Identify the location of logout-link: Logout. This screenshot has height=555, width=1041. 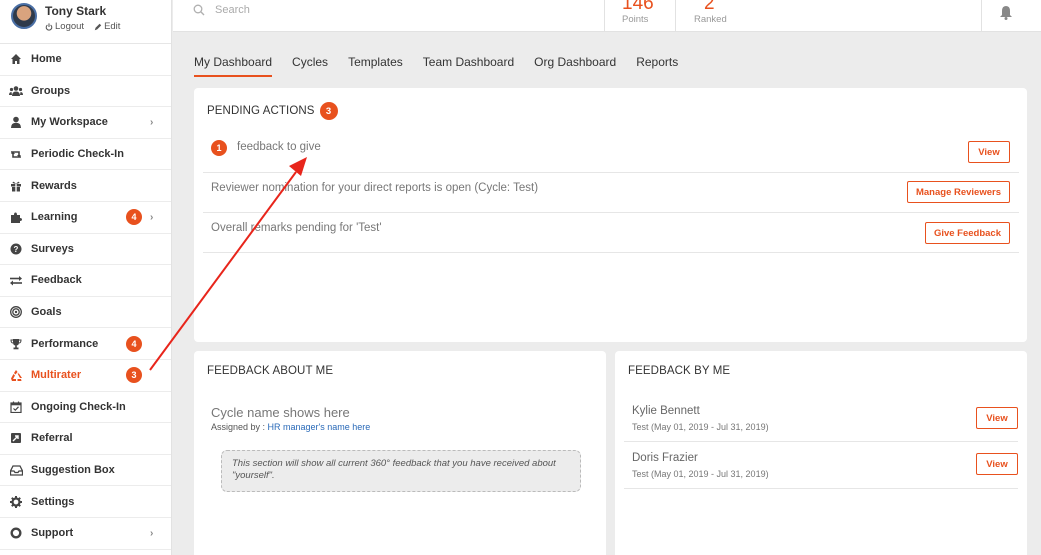
(64, 26).